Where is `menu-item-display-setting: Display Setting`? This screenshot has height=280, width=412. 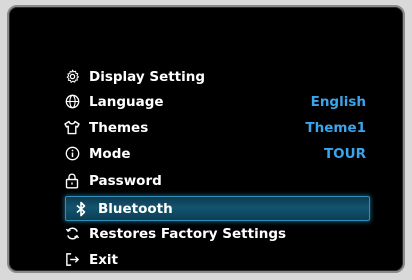
menu-item-display-setting: Display Setting is located at coordinates (214, 76).